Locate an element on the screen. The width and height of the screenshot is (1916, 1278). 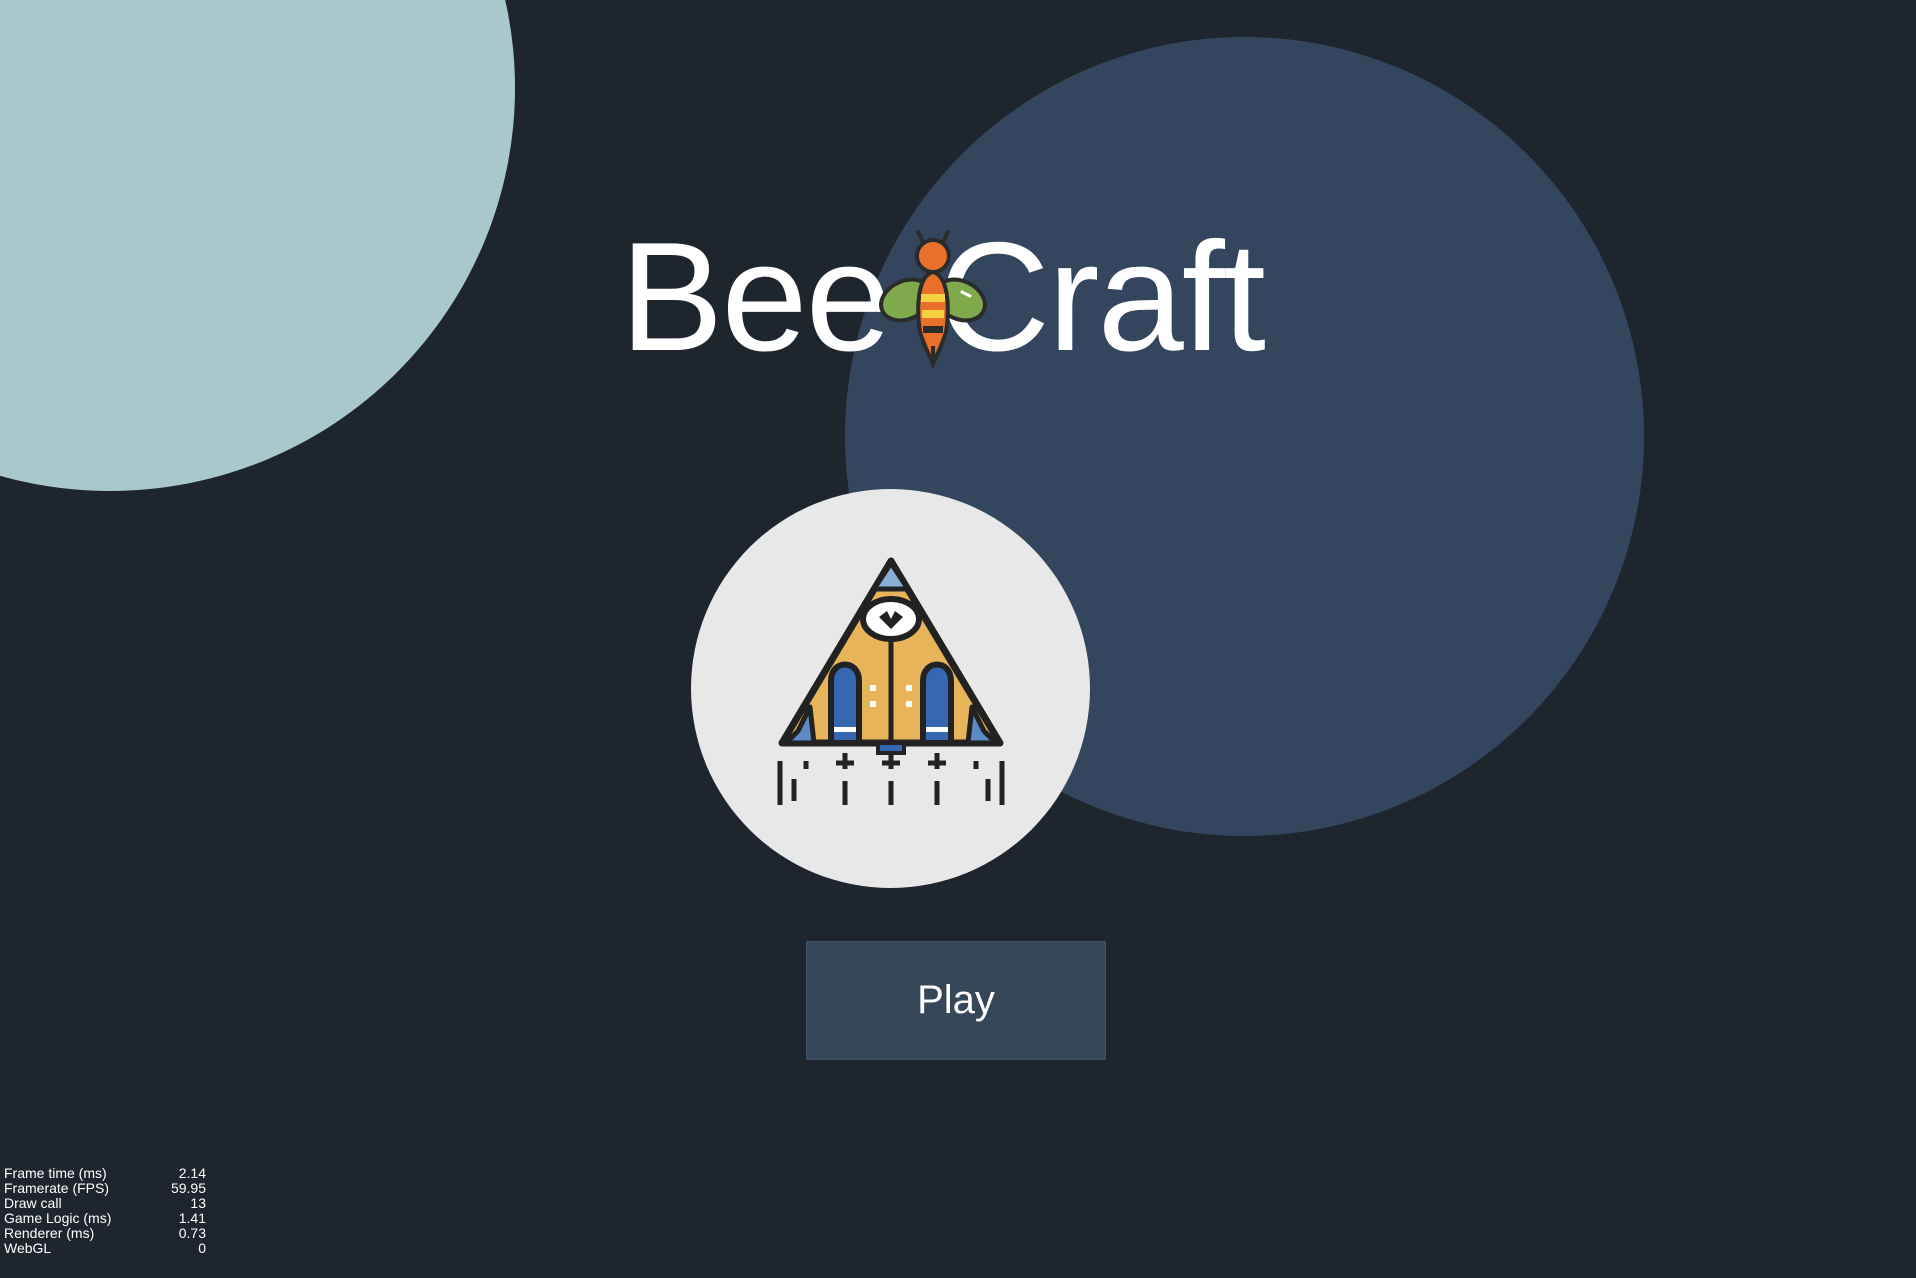
stat-value: 59.95 is located at coordinates (188, 1188).